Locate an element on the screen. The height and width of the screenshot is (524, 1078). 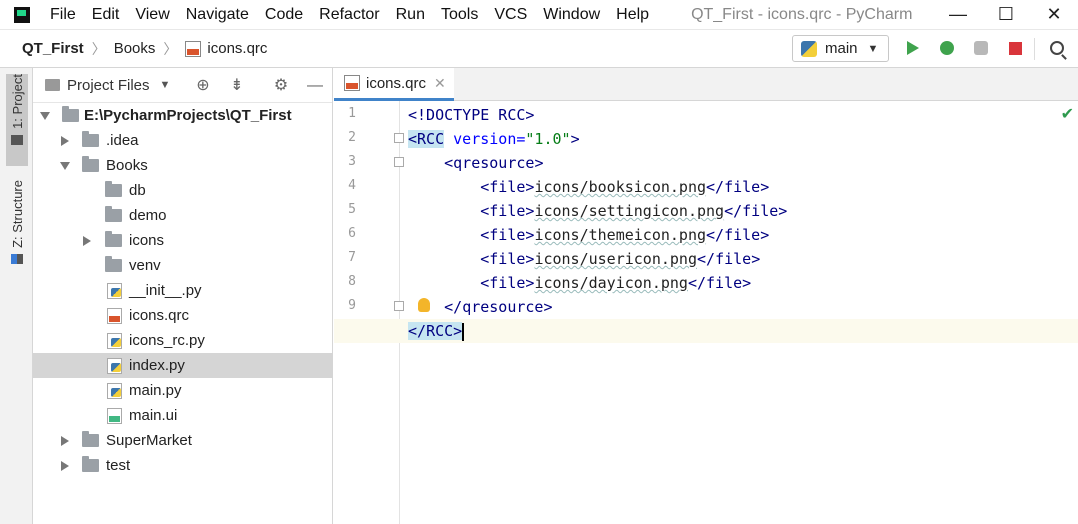
tree-item: main.ui is located at coordinates (183, 415).